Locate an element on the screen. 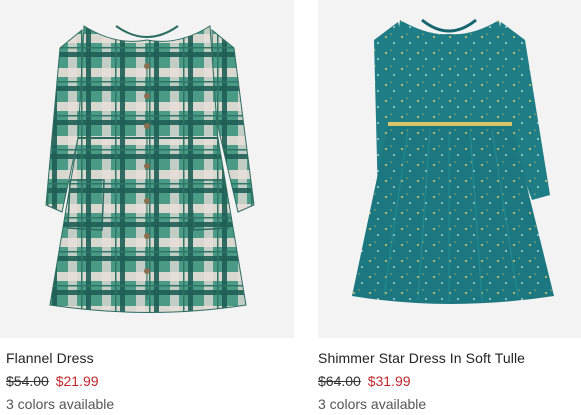 The height and width of the screenshot is (415, 581). sale-price: $31.99 is located at coordinates (389, 381).